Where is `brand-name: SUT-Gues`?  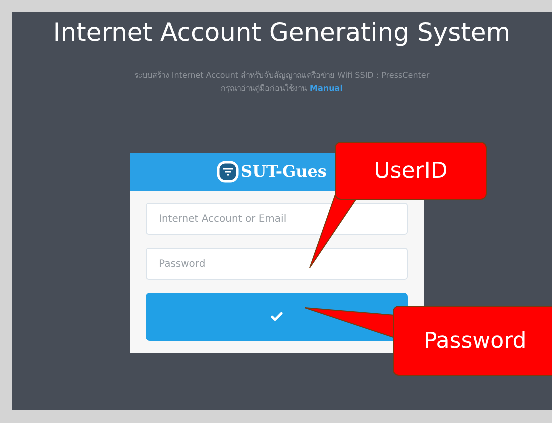
brand-name: SUT-Gues is located at coordinates (284, 172).